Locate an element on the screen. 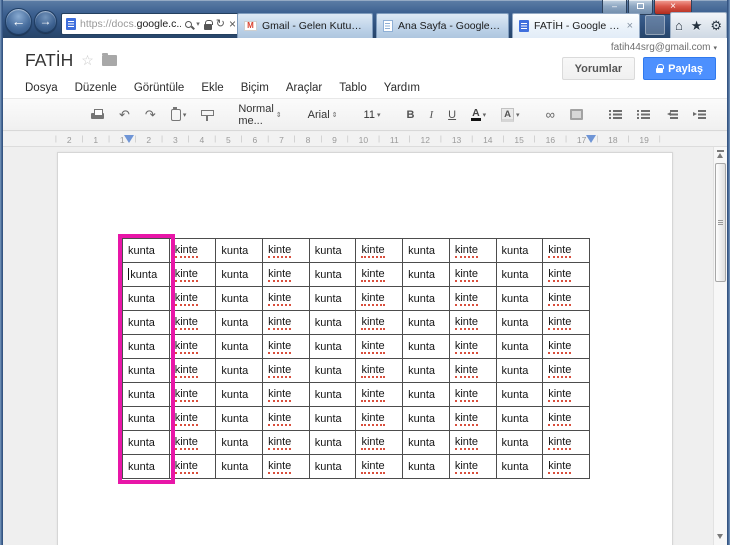 This screenshot has width=730, height=545. menu-biçim: Biçim is located at coordinates (255, 88).